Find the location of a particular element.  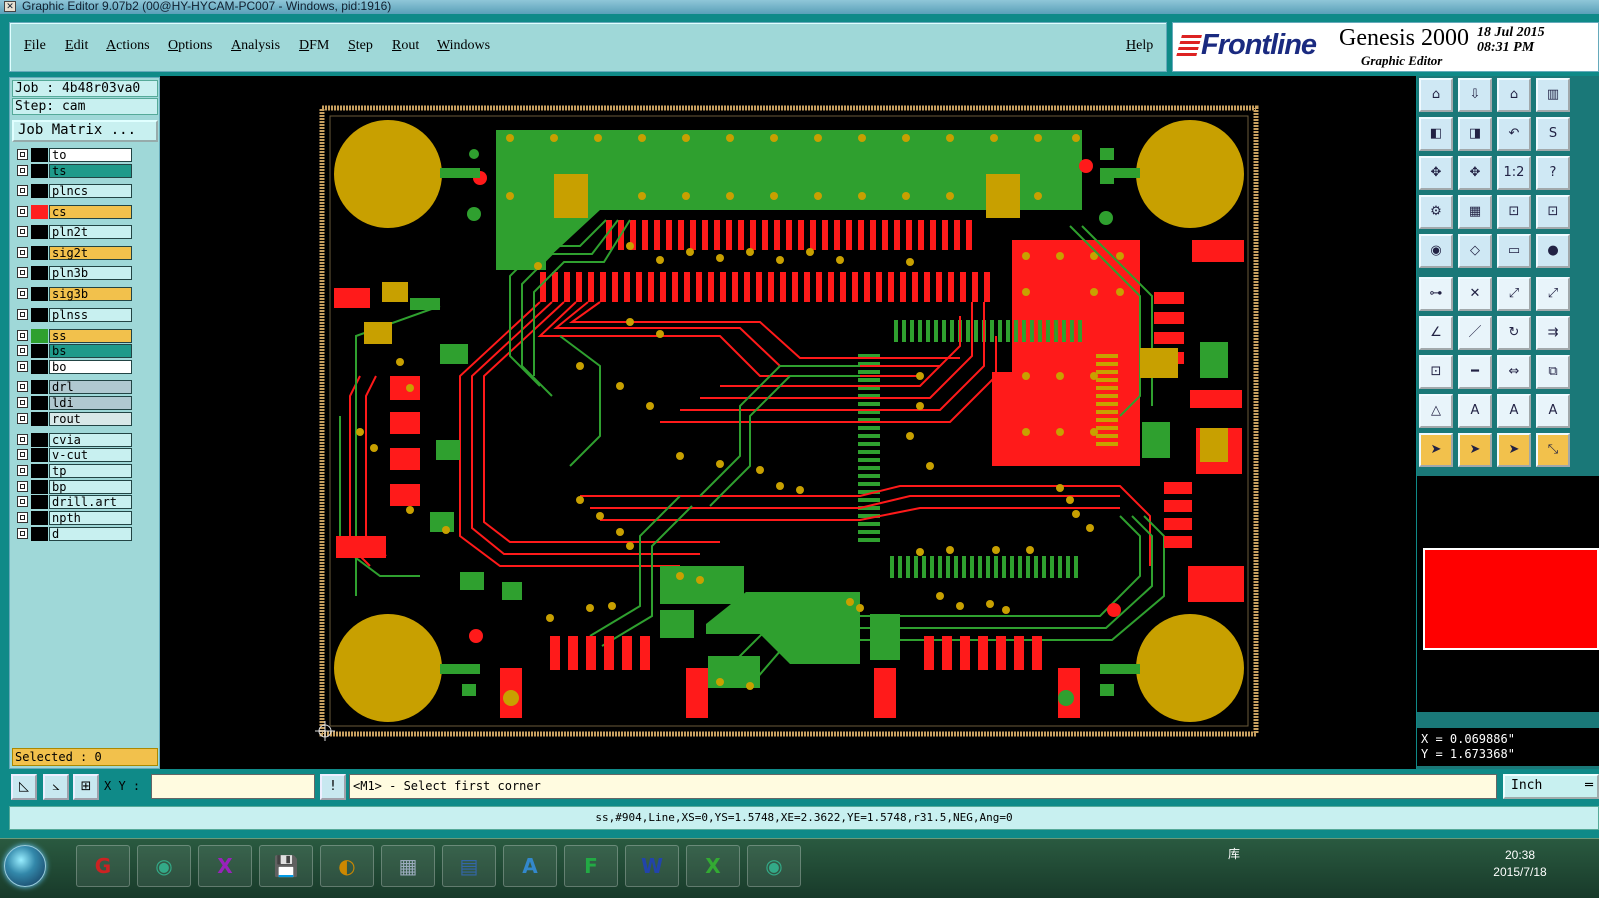

overview-map is located at coordinates (1508, 594).